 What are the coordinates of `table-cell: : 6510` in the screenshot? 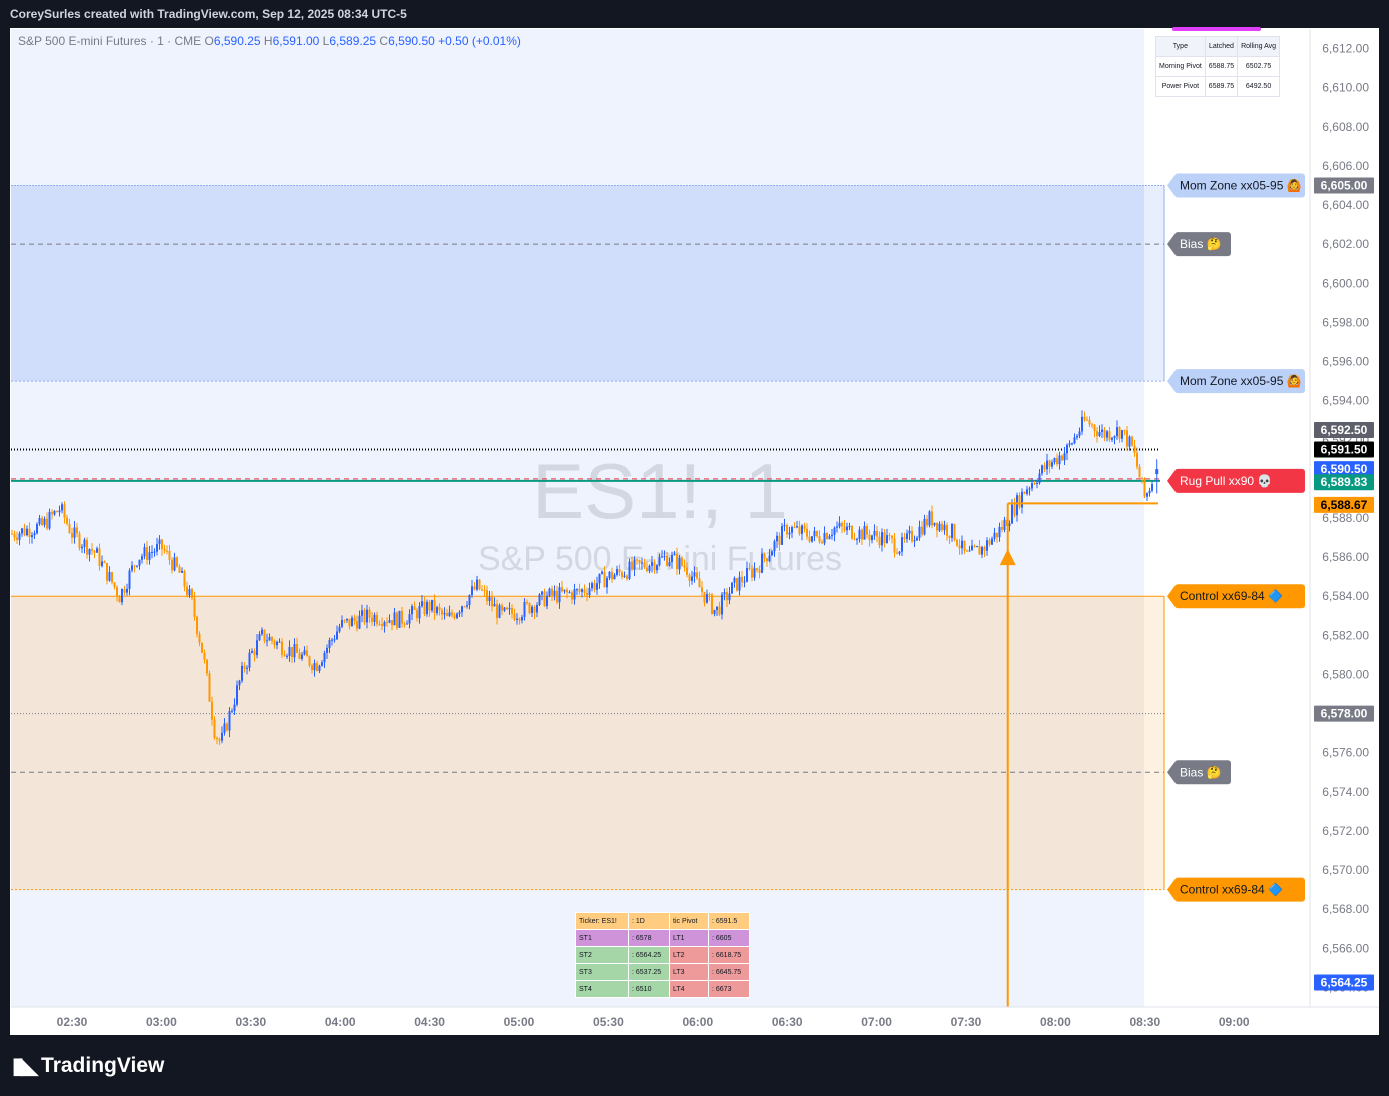 It's located at (649, 989).